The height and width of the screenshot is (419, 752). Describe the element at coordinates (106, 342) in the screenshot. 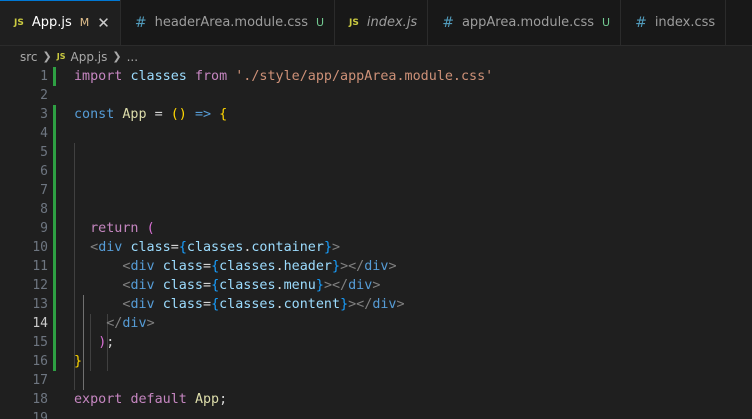

I see `code-text: );` at that location.